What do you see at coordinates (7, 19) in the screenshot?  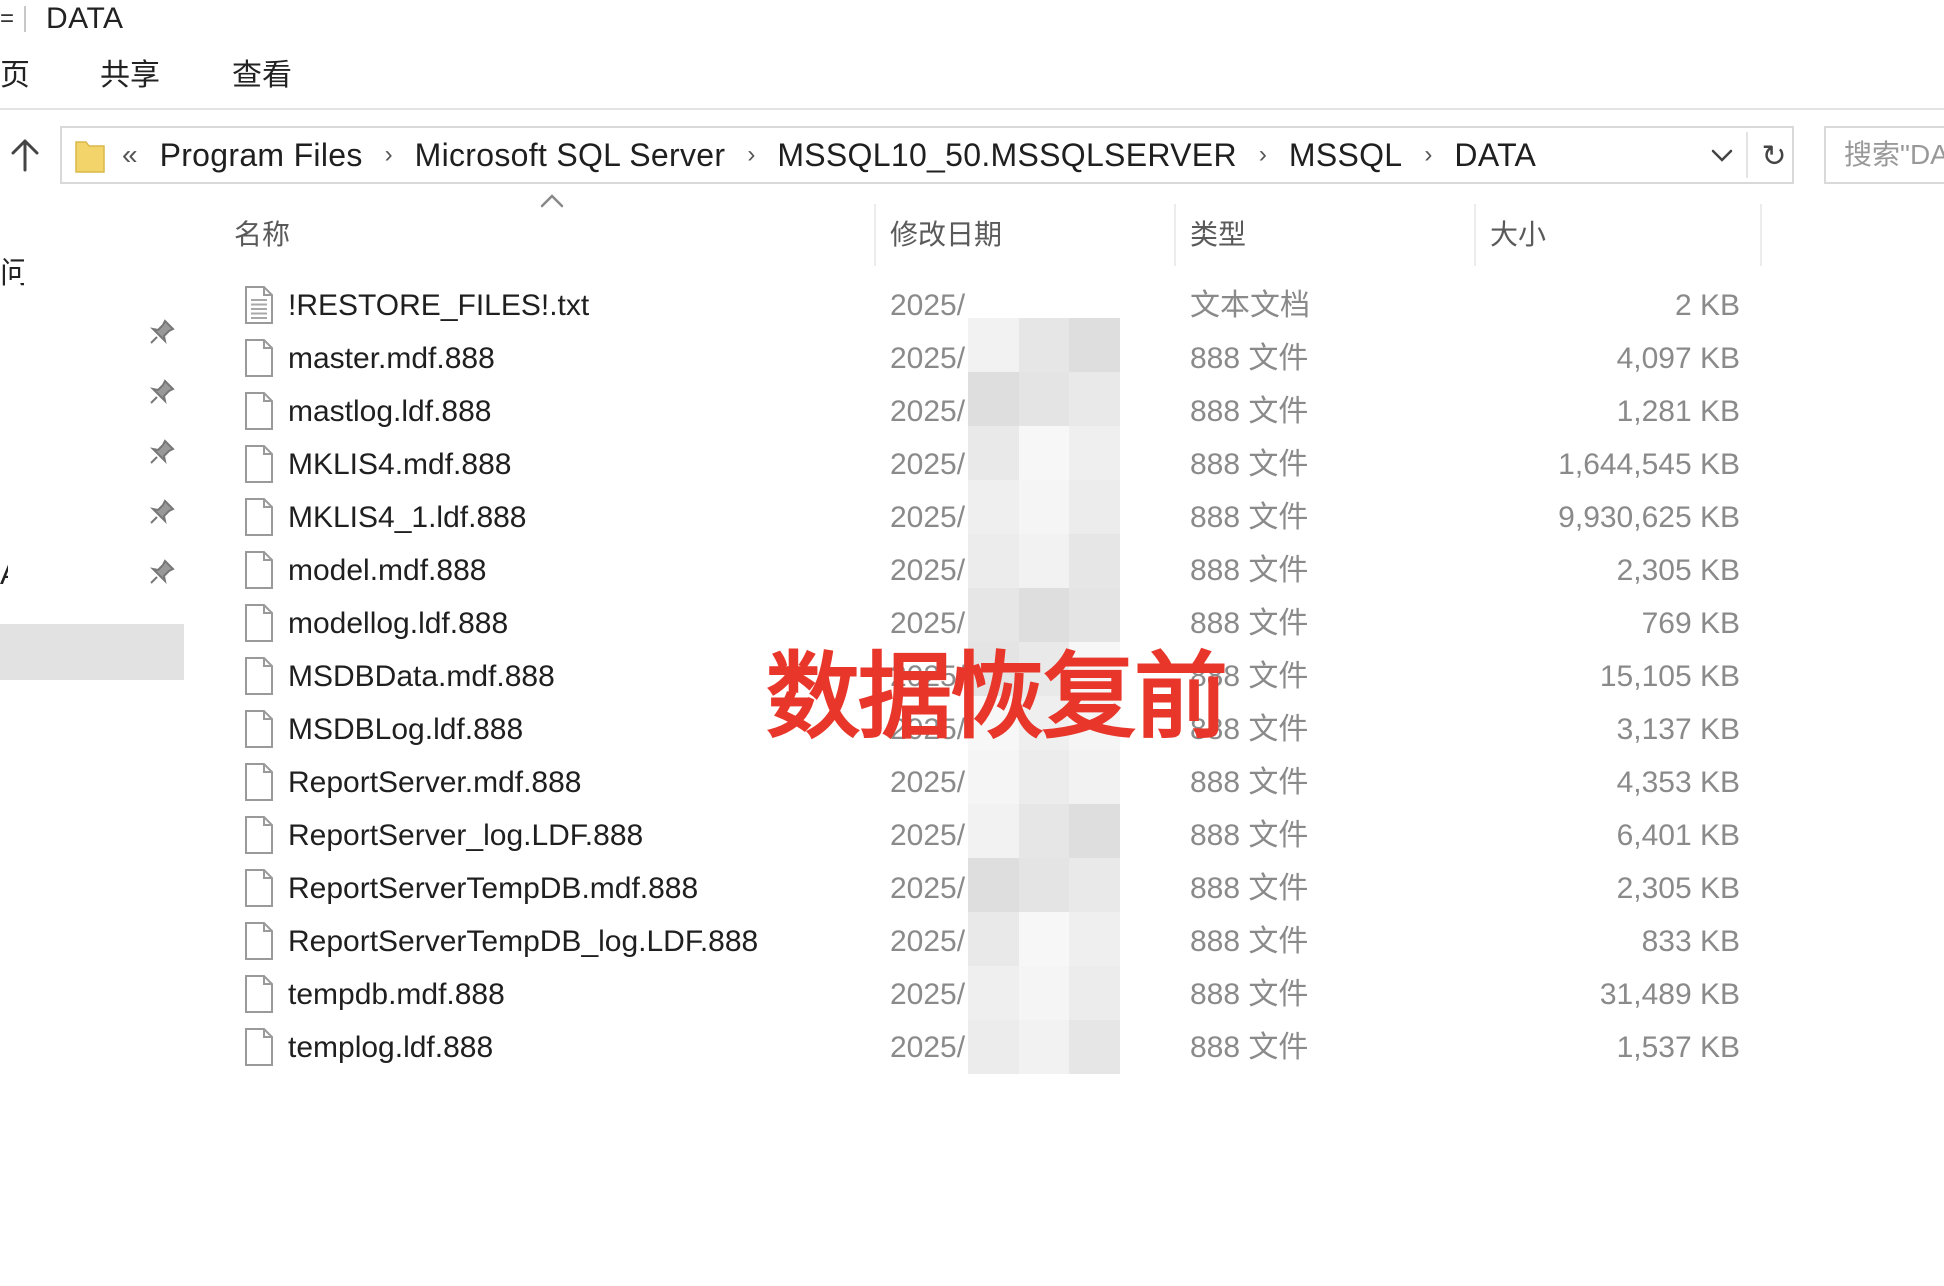 I see `title-menu-icon: =` at bounding box center [7, 19].